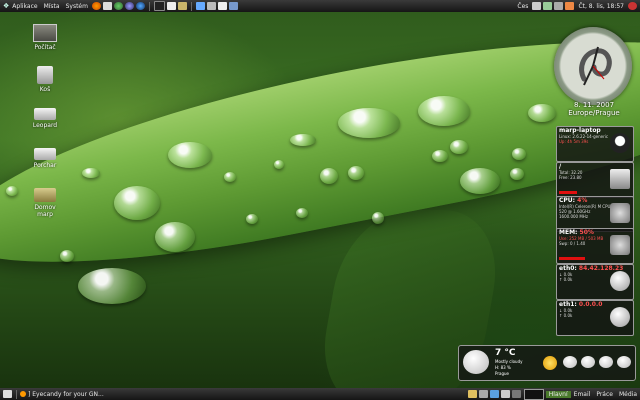 This screenshot has width=640, height=400. What do you see at coordinates (558, 394) in the screenshot?
I see `workspace-main: Hlavní` at bounding box center [558, 394].